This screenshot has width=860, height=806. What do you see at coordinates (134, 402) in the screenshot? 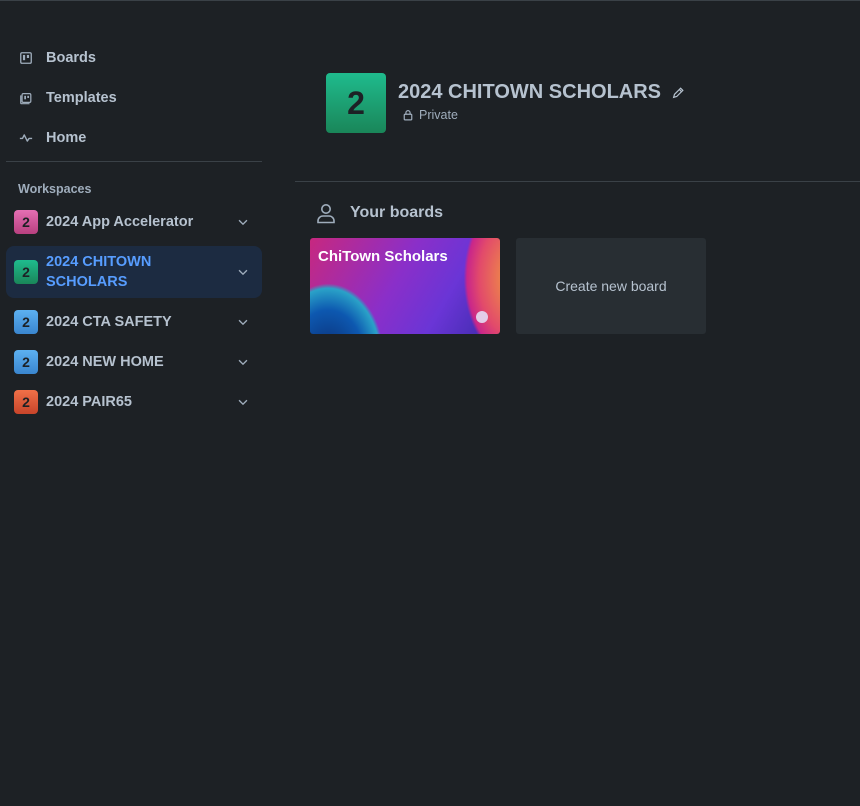
I see `workspace-item-pair65: 2 2024 PAIR65` at bounding box center [134, 402].